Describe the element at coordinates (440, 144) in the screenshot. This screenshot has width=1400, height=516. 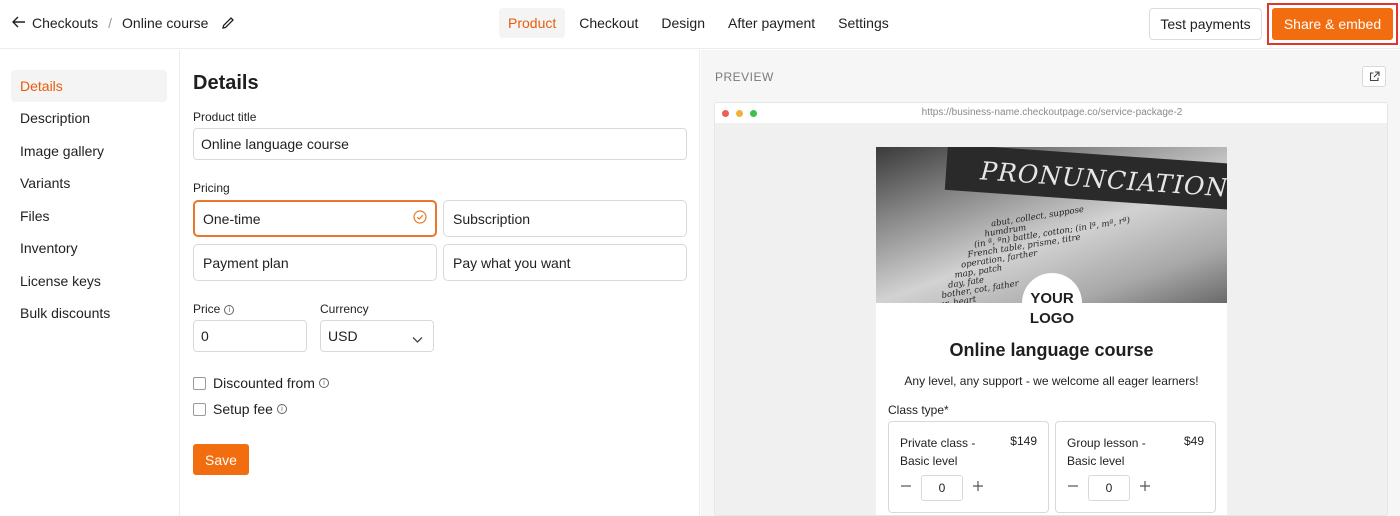
I see `product-title-input: Online language course` at that location.